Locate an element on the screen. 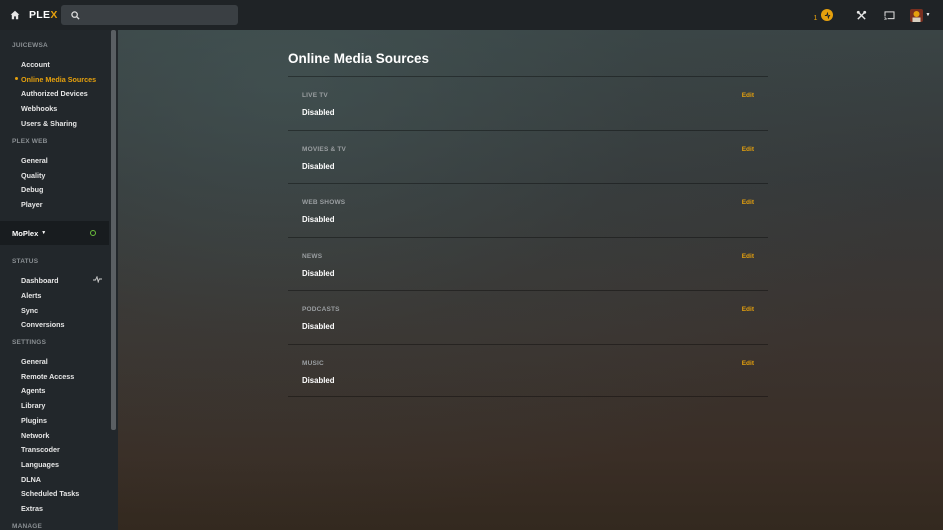 The height and width of the screenshot is (530, 943). home-icon is located at coordinates (15, 15).